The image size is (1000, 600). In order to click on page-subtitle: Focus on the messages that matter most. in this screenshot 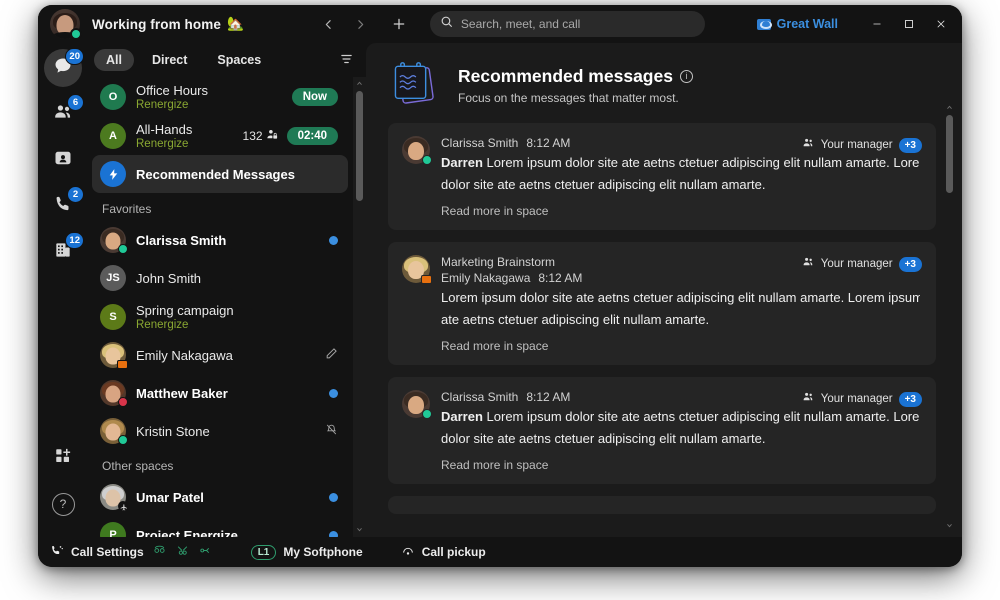, I will do `click(568, 97)`.